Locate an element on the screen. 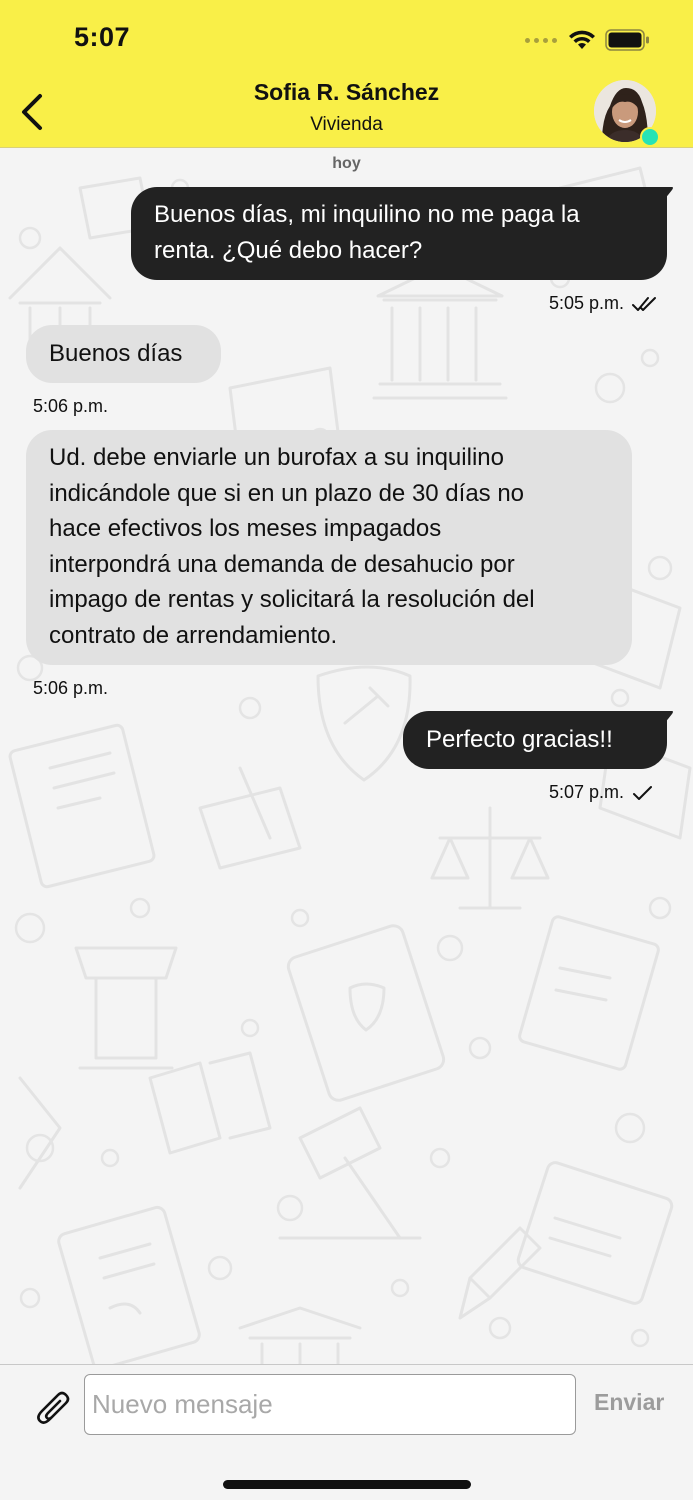 This screenshot has width=693, height=1500. single-check-icon is located at coordinates (643, 792).